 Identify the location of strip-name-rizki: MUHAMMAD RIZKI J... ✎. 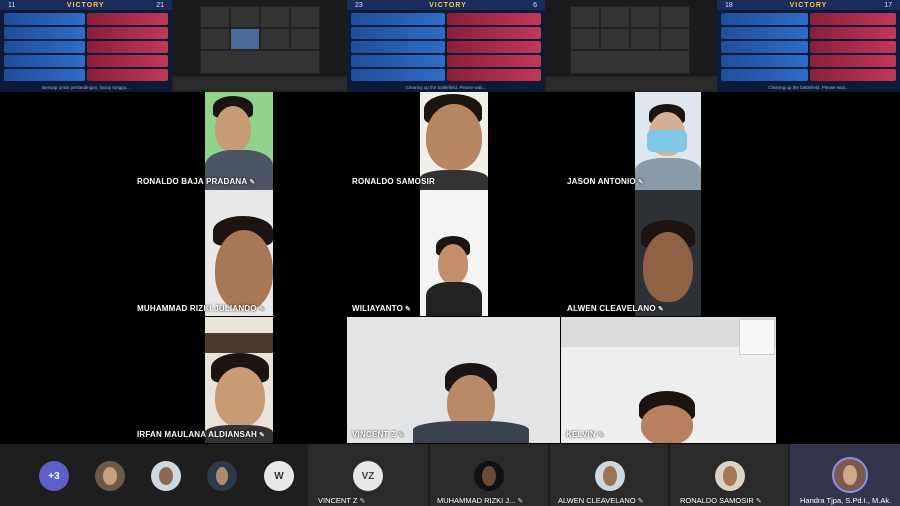
(480, 500).